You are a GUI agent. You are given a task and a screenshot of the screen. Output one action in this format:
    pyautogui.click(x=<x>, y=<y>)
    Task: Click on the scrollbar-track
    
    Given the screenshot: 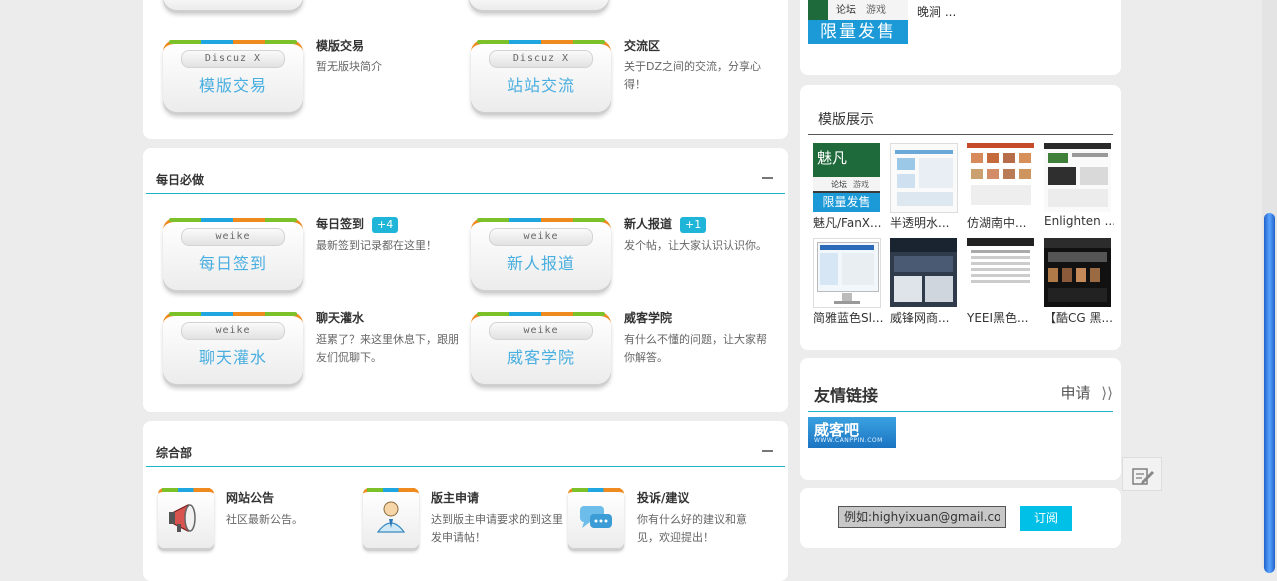 What is the action you would take?
    pyautogui.click(x=1269, y=286)
    